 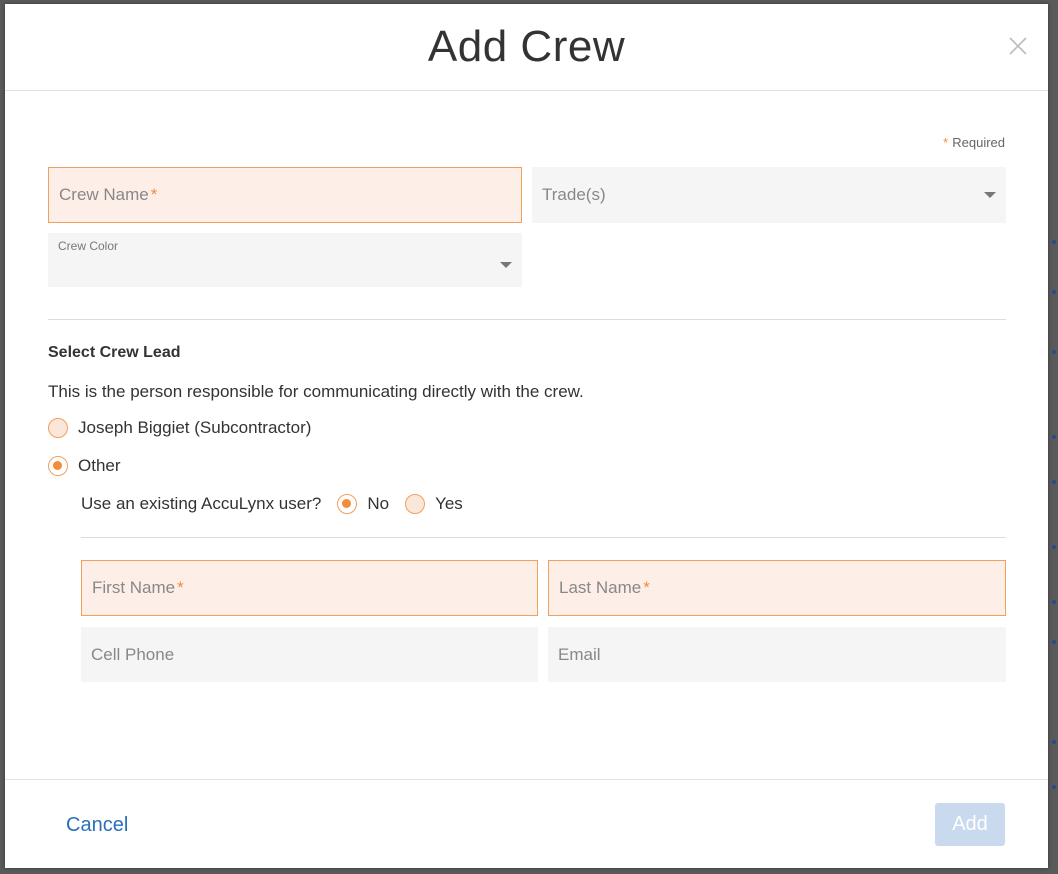 I want to click on crew-color-label: Crew Color, so click(x=88, y=246).